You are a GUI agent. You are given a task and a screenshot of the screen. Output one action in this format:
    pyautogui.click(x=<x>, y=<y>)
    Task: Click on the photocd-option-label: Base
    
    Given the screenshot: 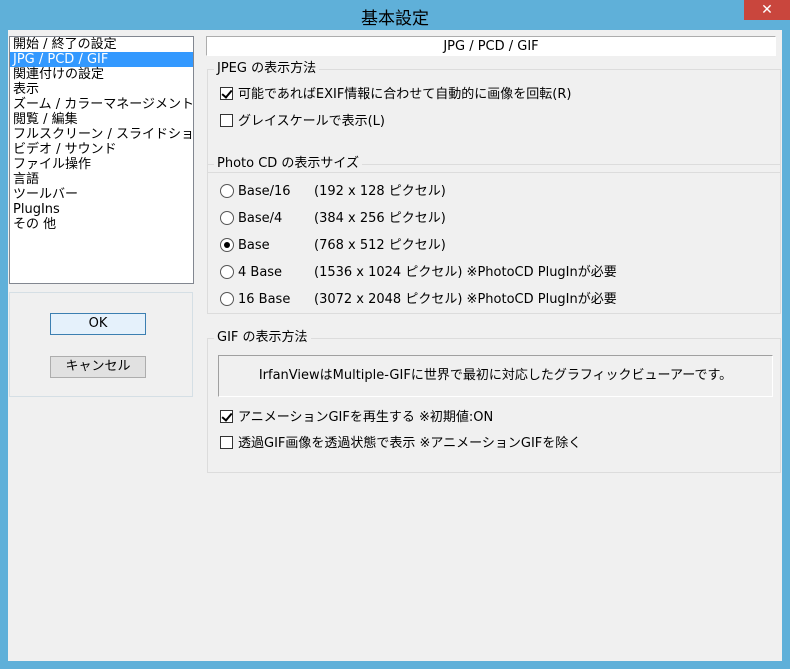 What is the action you would take?
    pyautogui.click(x=254, y=245)
    